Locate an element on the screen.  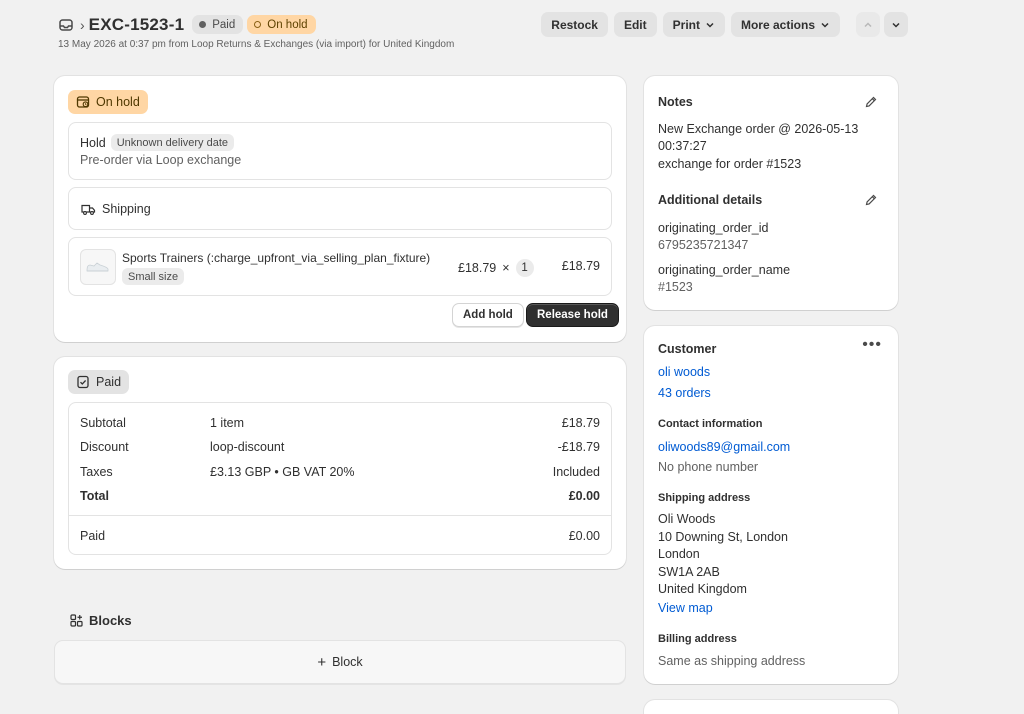
detail-value: 6795235721347 is located at coordinates (703, 245).